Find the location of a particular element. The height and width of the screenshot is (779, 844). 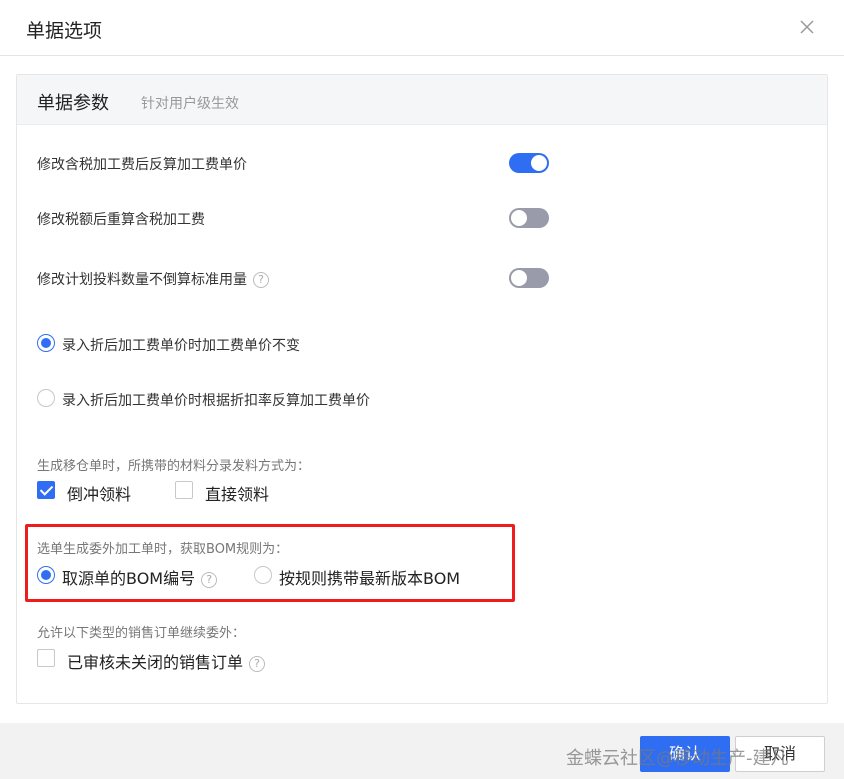

radio-label-price-unchanged: 录入折后加工费单价时加工费单价不变 is located at coordinates (181, 346).